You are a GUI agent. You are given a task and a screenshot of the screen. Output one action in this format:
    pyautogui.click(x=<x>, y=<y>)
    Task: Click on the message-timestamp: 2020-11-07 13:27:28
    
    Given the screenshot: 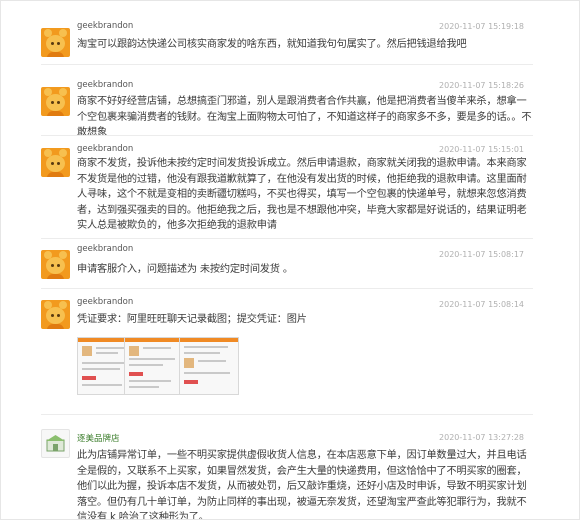 What is the action you would take?
    pyautogui.click(x=481, y=437)
    